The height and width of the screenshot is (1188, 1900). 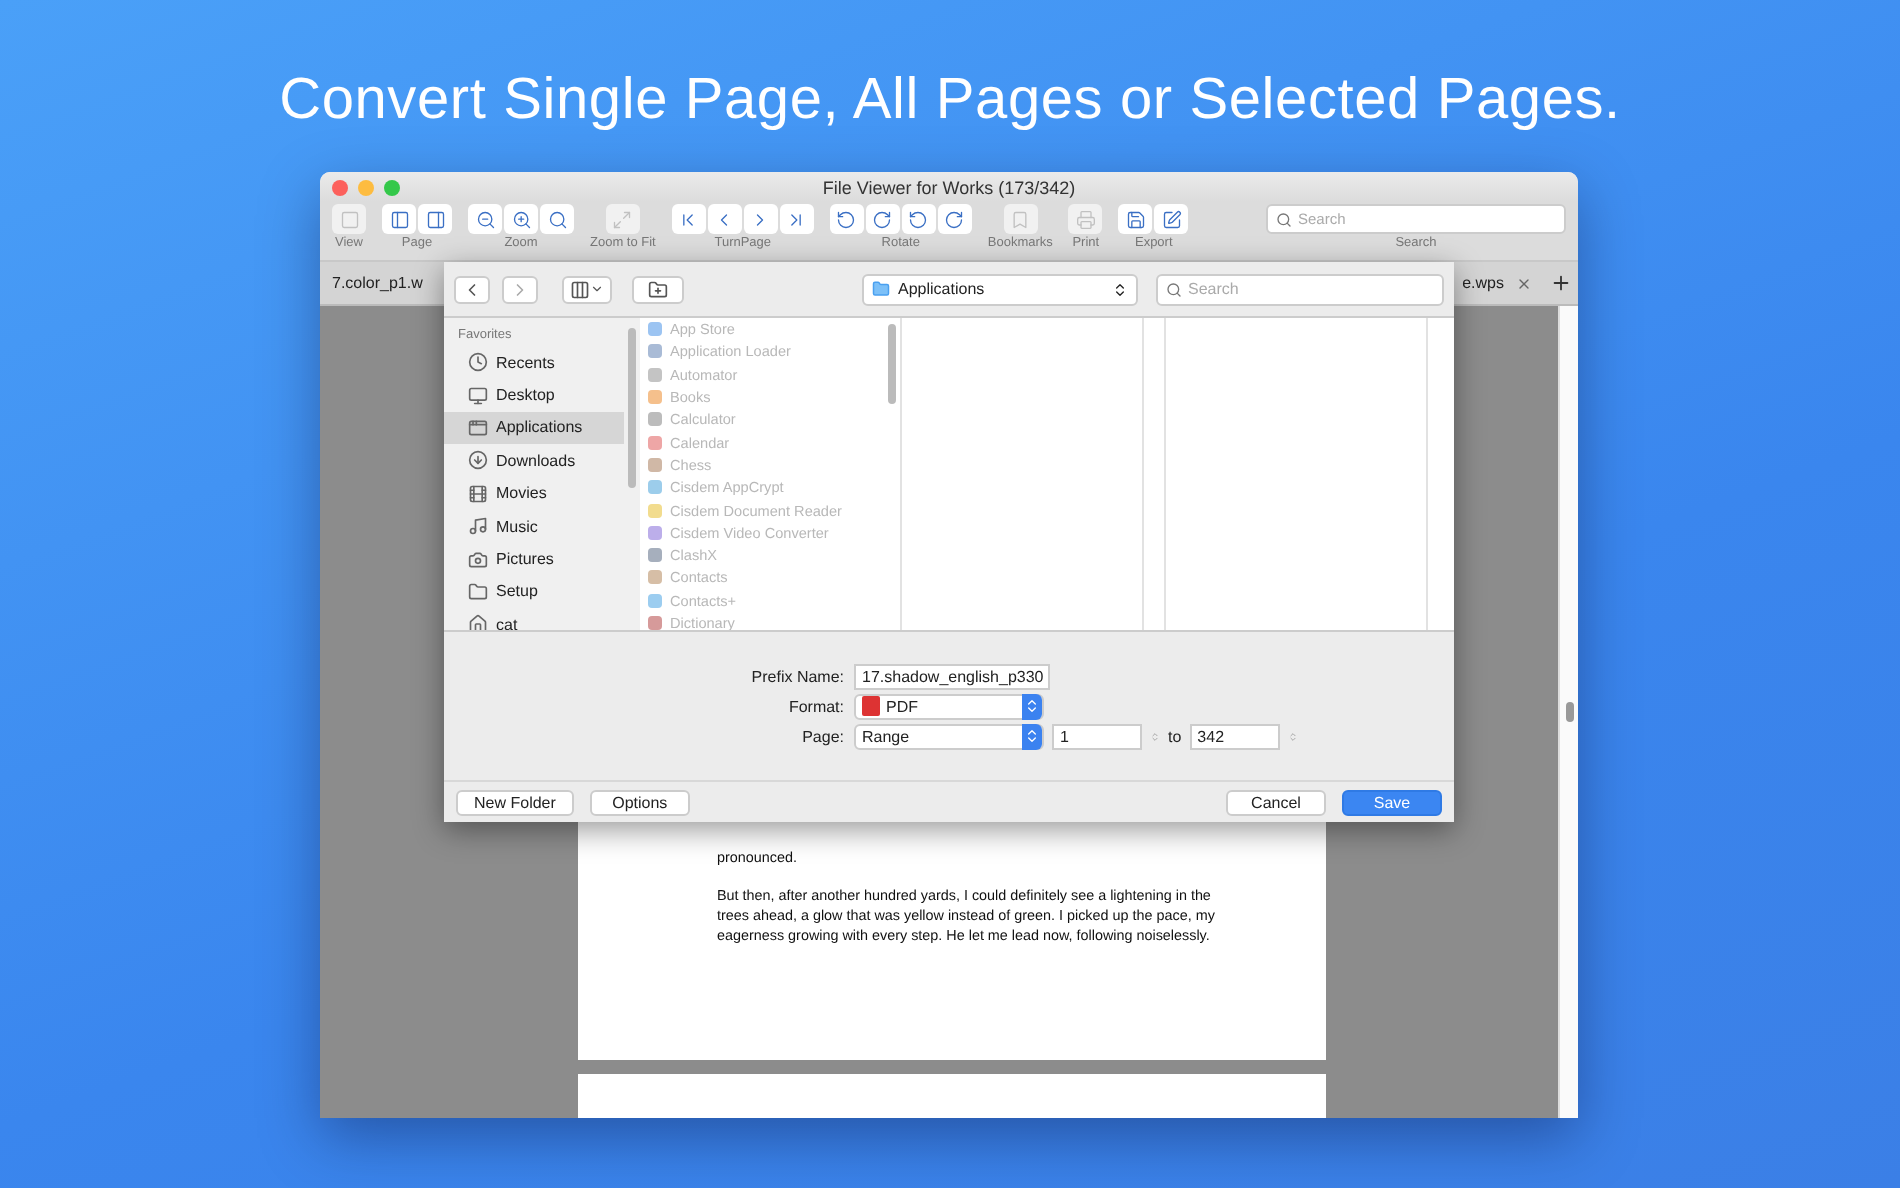 I want to click on dialog-button: Save, so click(x=1392, y=802).